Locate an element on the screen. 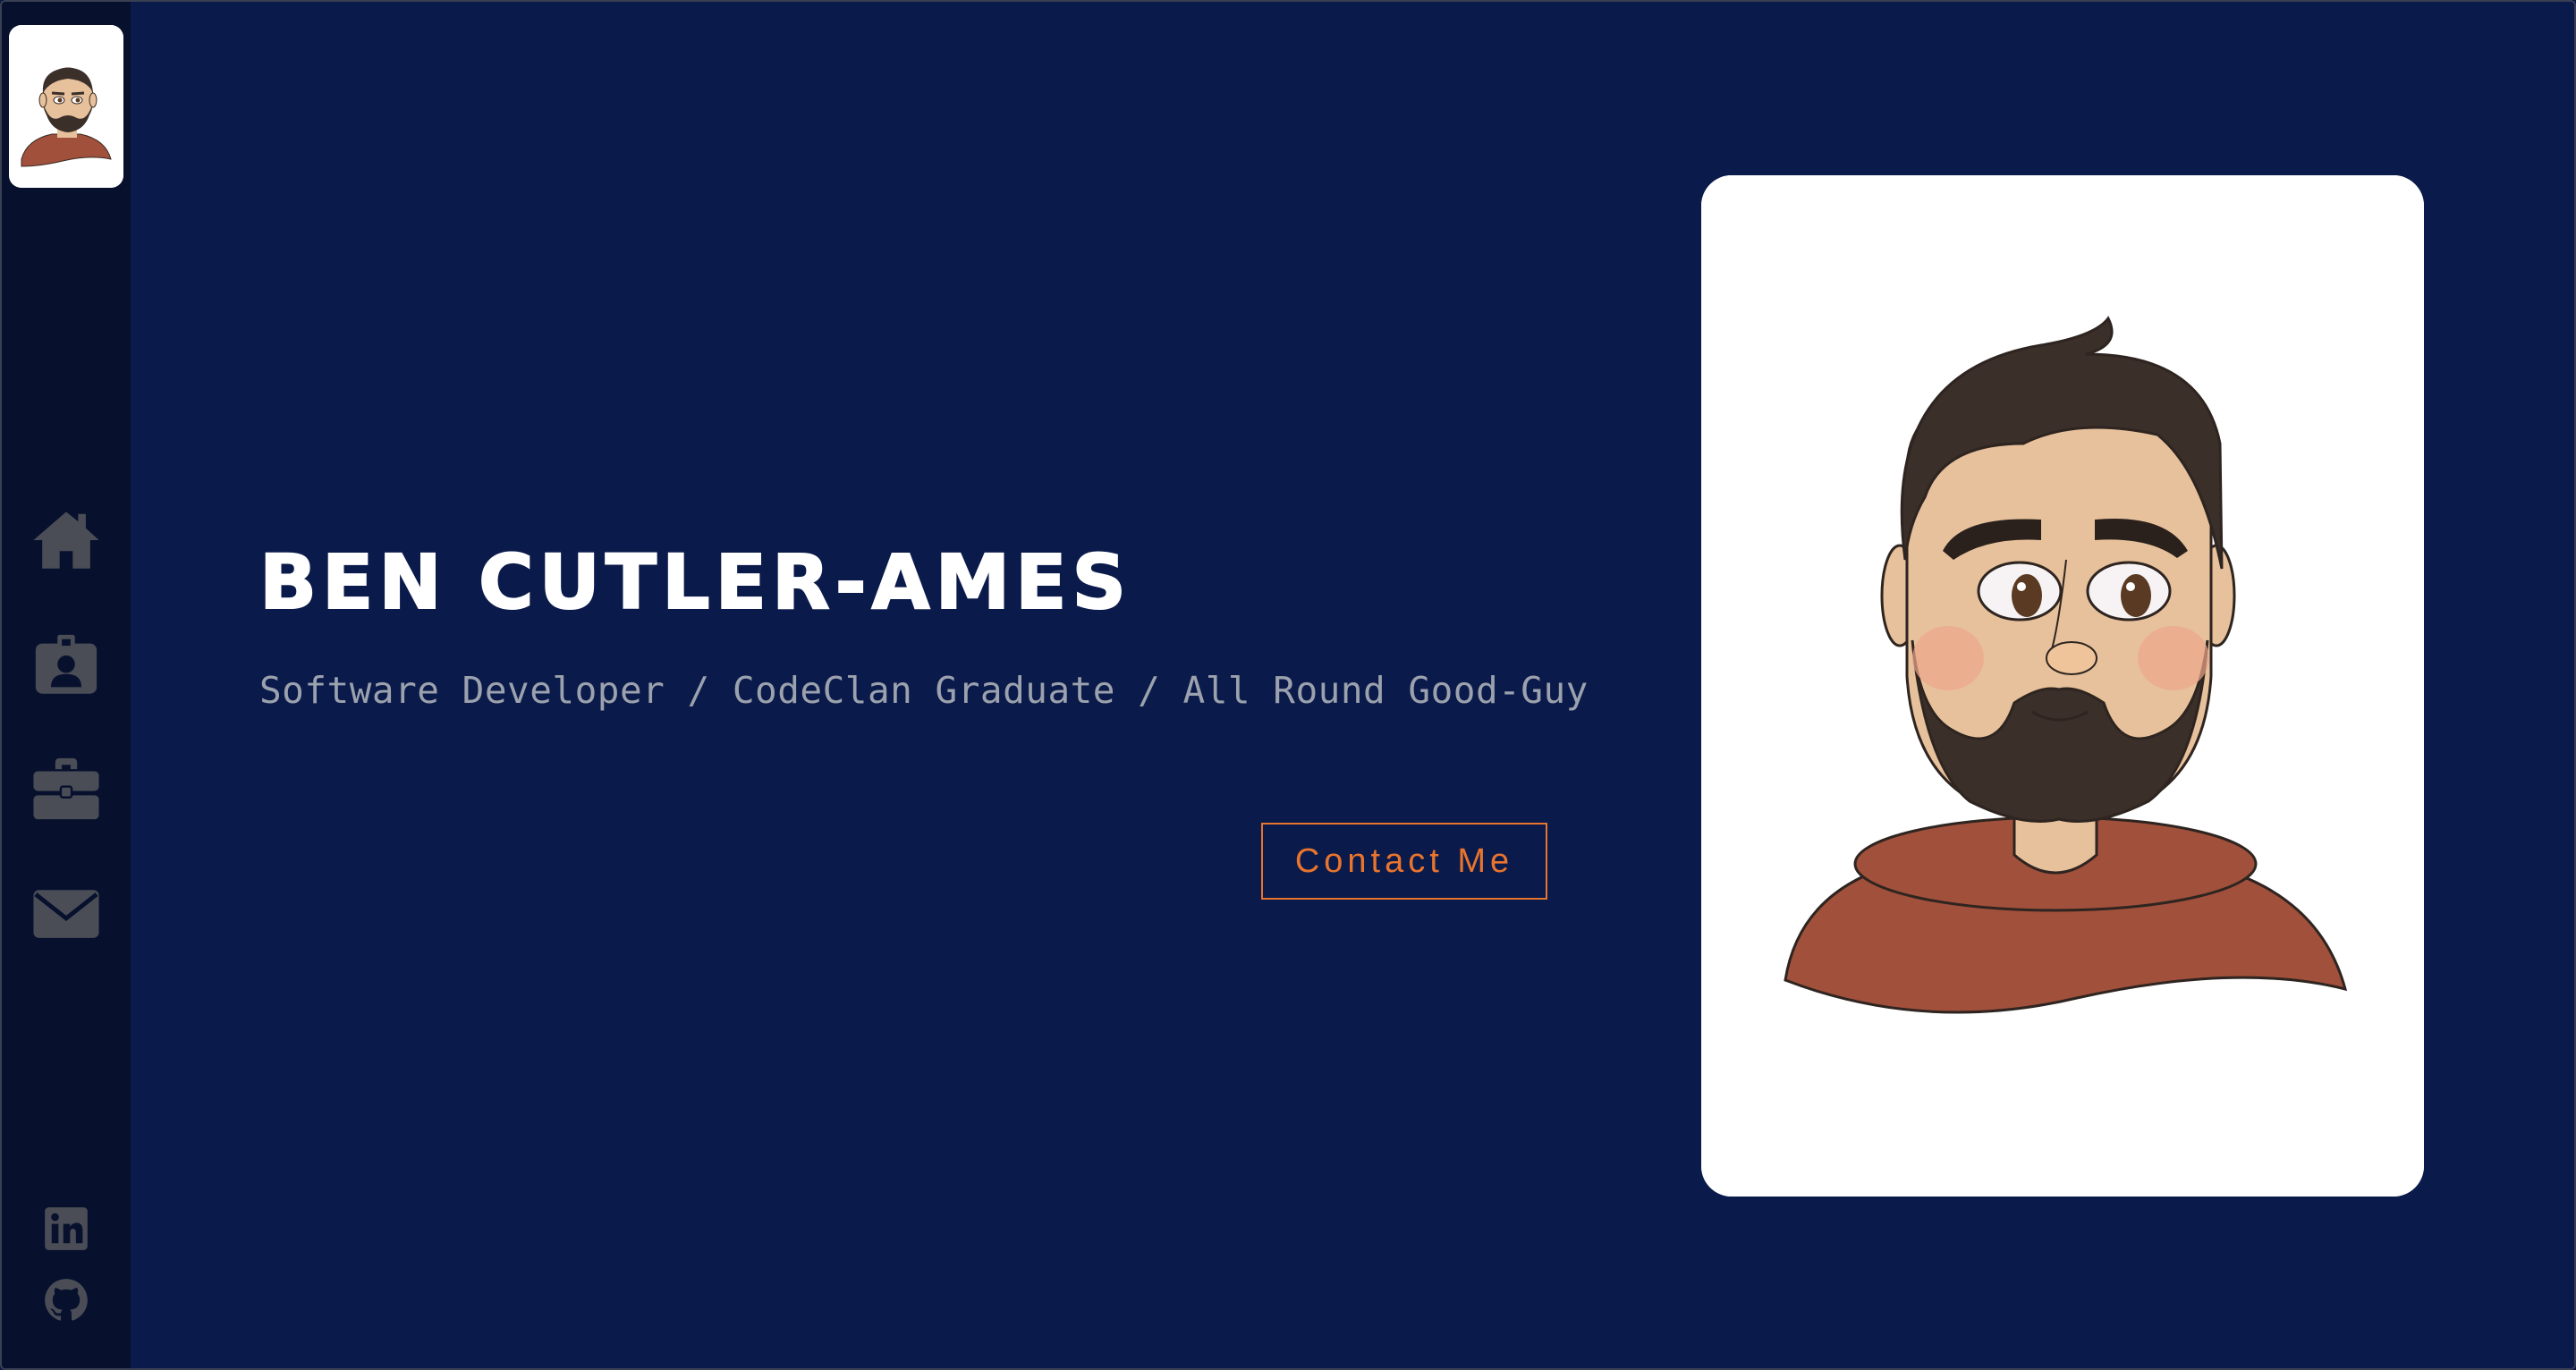 This screenshot has height=1370, width=2576. github-icon is located at coordinates (66, 1300).